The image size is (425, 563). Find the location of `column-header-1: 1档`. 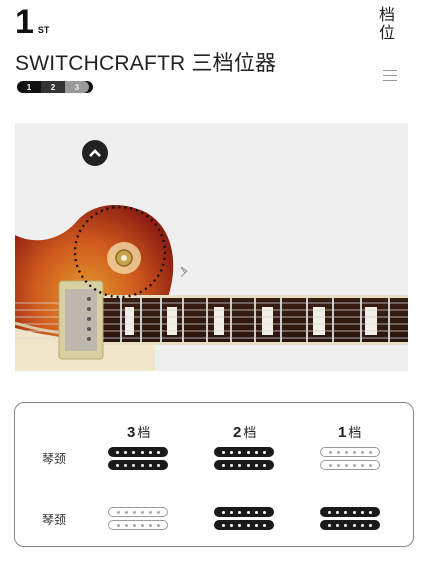

column-header-1: 1档 is located at coordinates (350, 432).